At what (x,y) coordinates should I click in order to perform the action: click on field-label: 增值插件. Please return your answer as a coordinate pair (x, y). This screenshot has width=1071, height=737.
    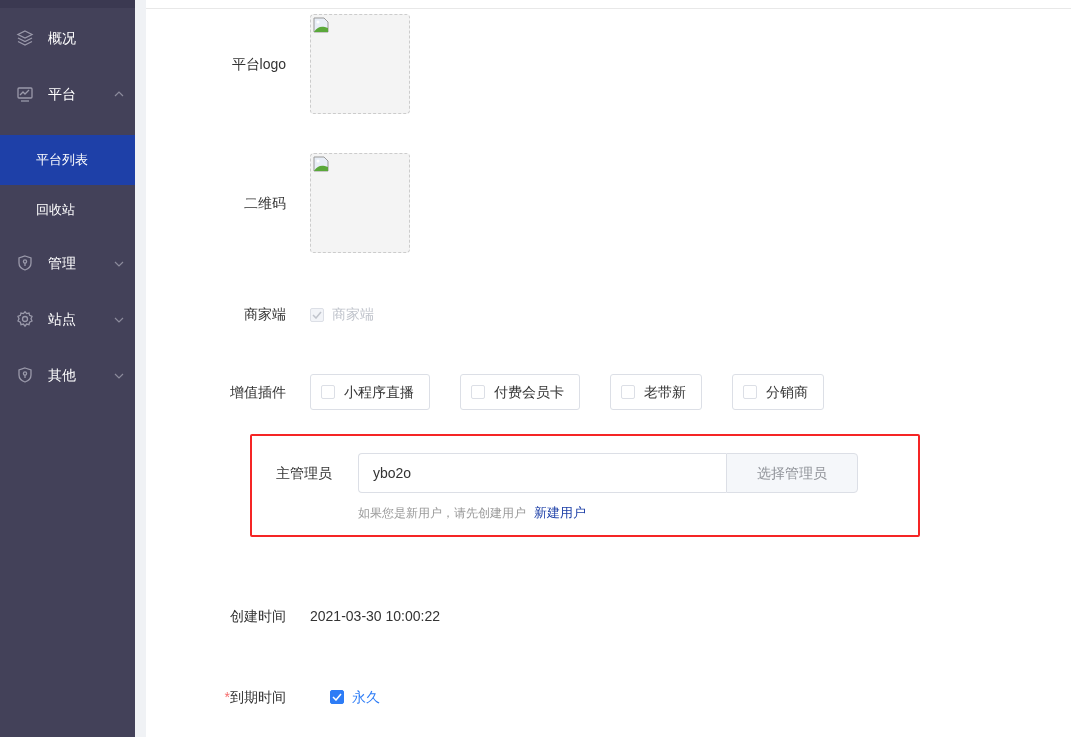
    Looking at the image, I should click on (258, 392).